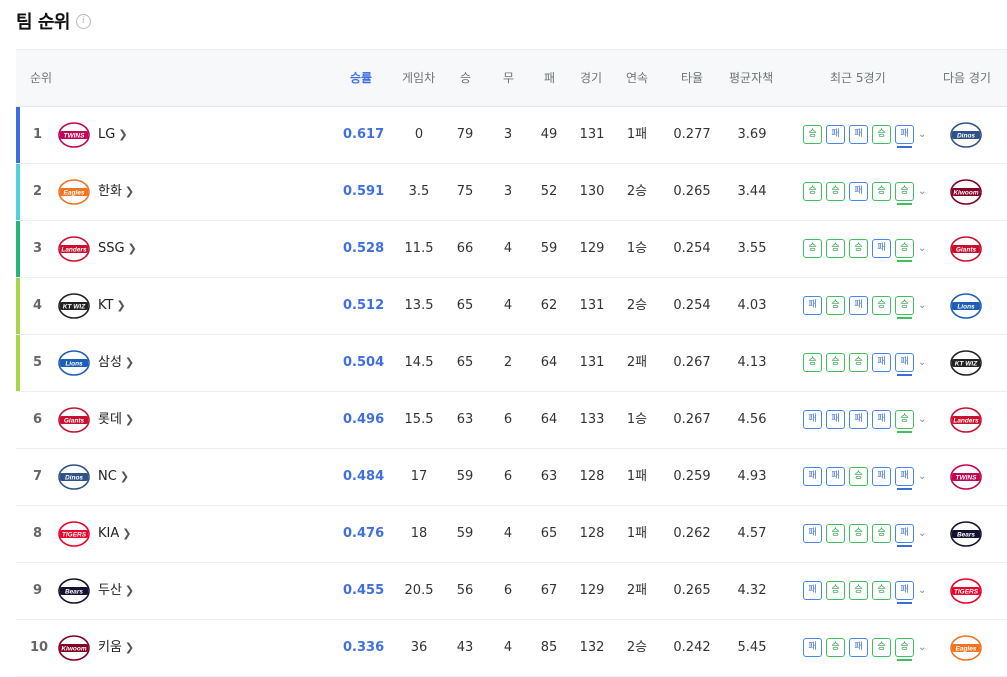 This screenshot has height=677, width=1007. Describe the element at coordinates (465, 248) in the screenshot. I see `wins-cell: 66` at that location.